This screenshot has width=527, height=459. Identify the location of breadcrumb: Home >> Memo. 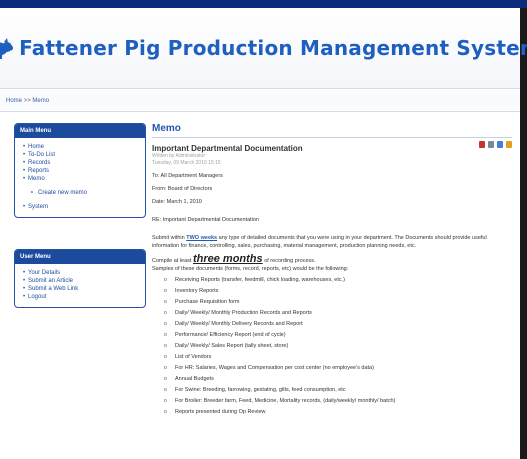
(27, 101).